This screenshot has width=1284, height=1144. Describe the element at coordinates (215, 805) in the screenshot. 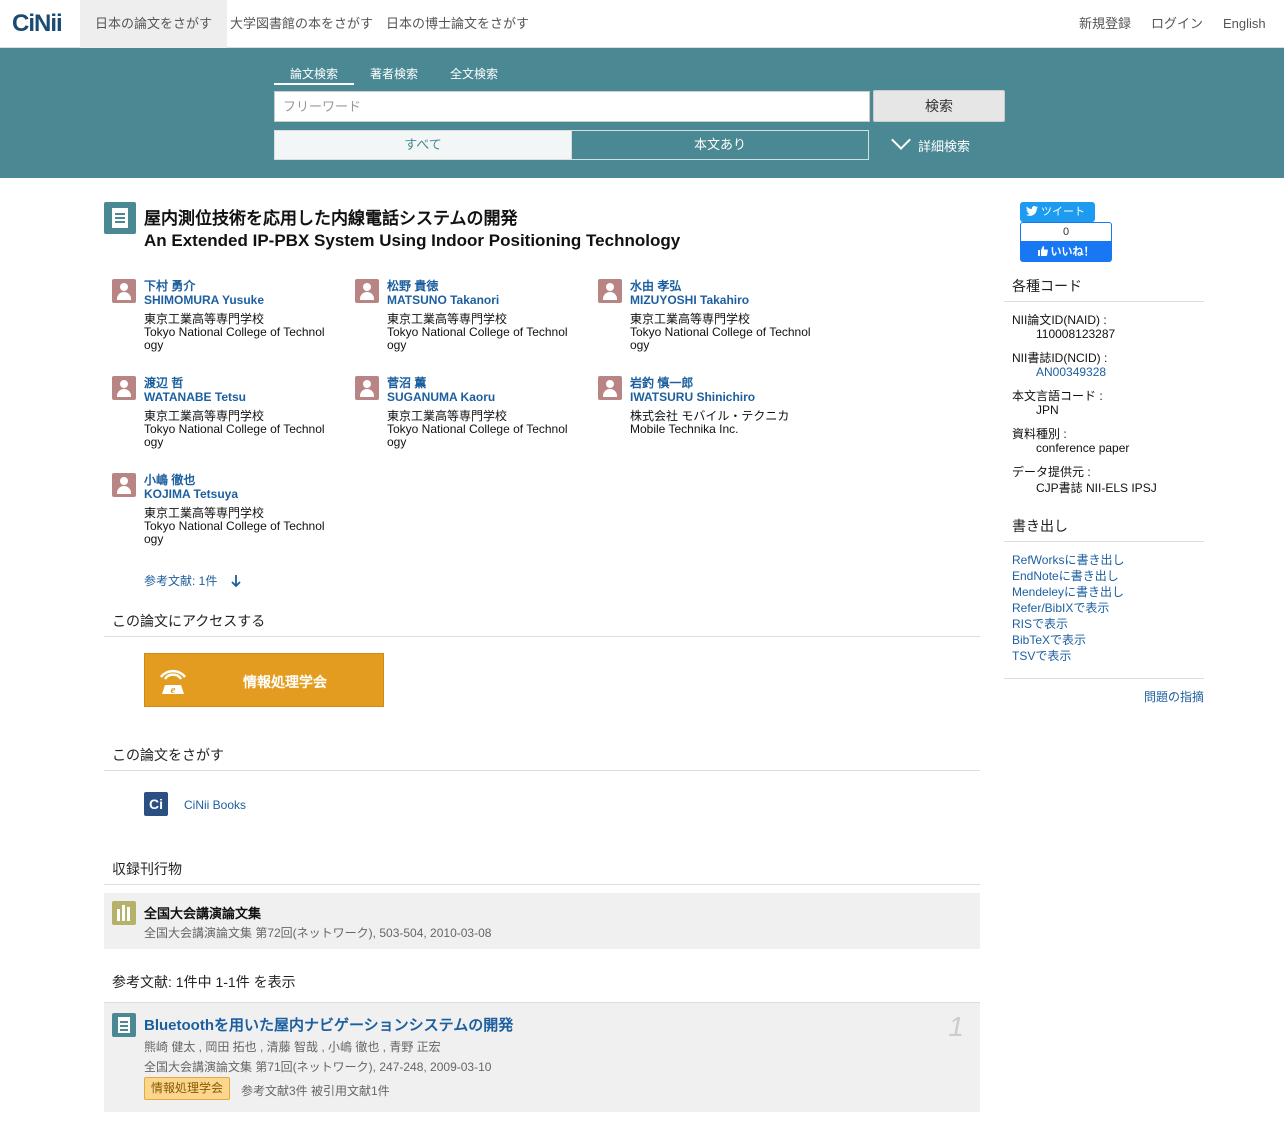

I see `cinii-books-link: CiNii Books` at that location.